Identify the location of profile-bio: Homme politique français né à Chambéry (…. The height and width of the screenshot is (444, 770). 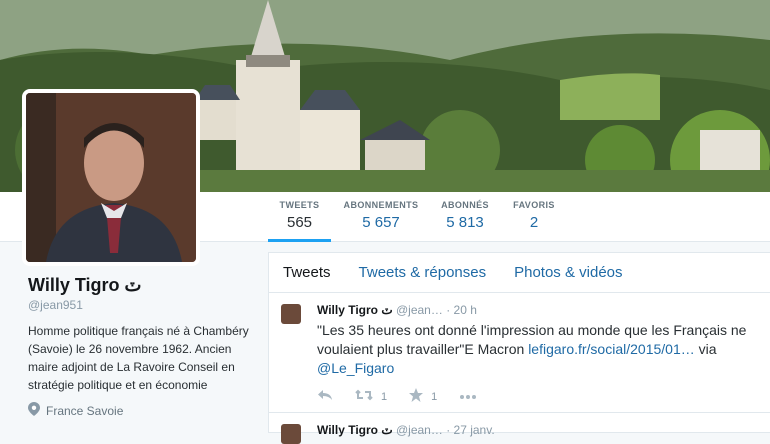
(138, 358).